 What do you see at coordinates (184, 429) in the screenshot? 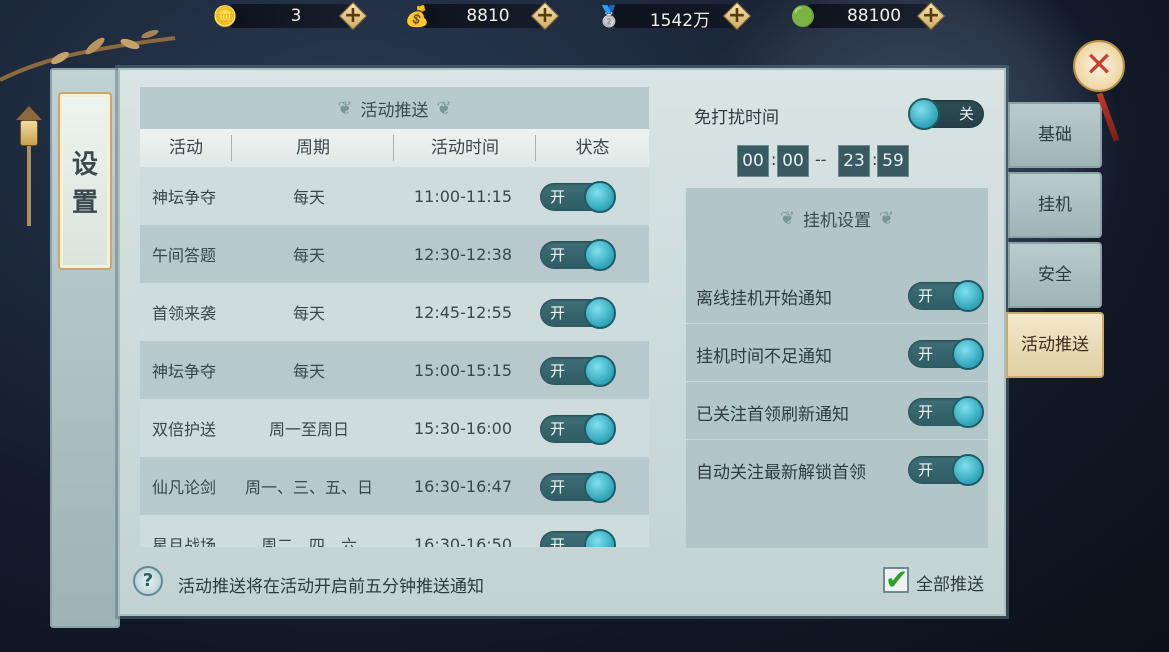
I see `activity-name: 双倍护送` at bounding box center [184, 429].